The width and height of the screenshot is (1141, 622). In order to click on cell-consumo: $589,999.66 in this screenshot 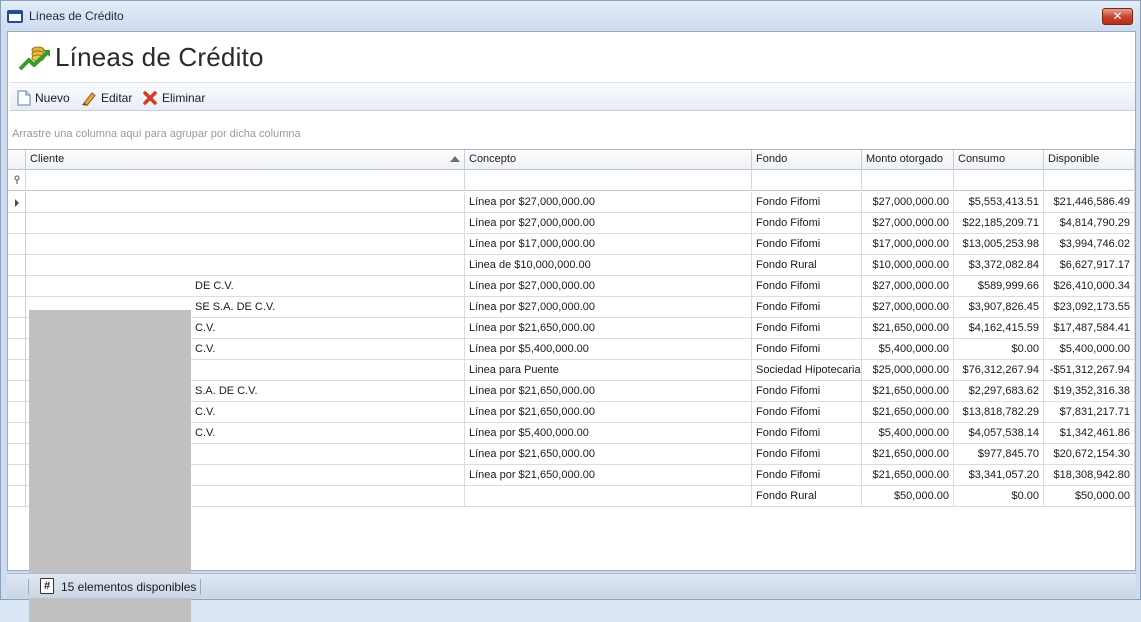, I will do `click(999, 286)`.